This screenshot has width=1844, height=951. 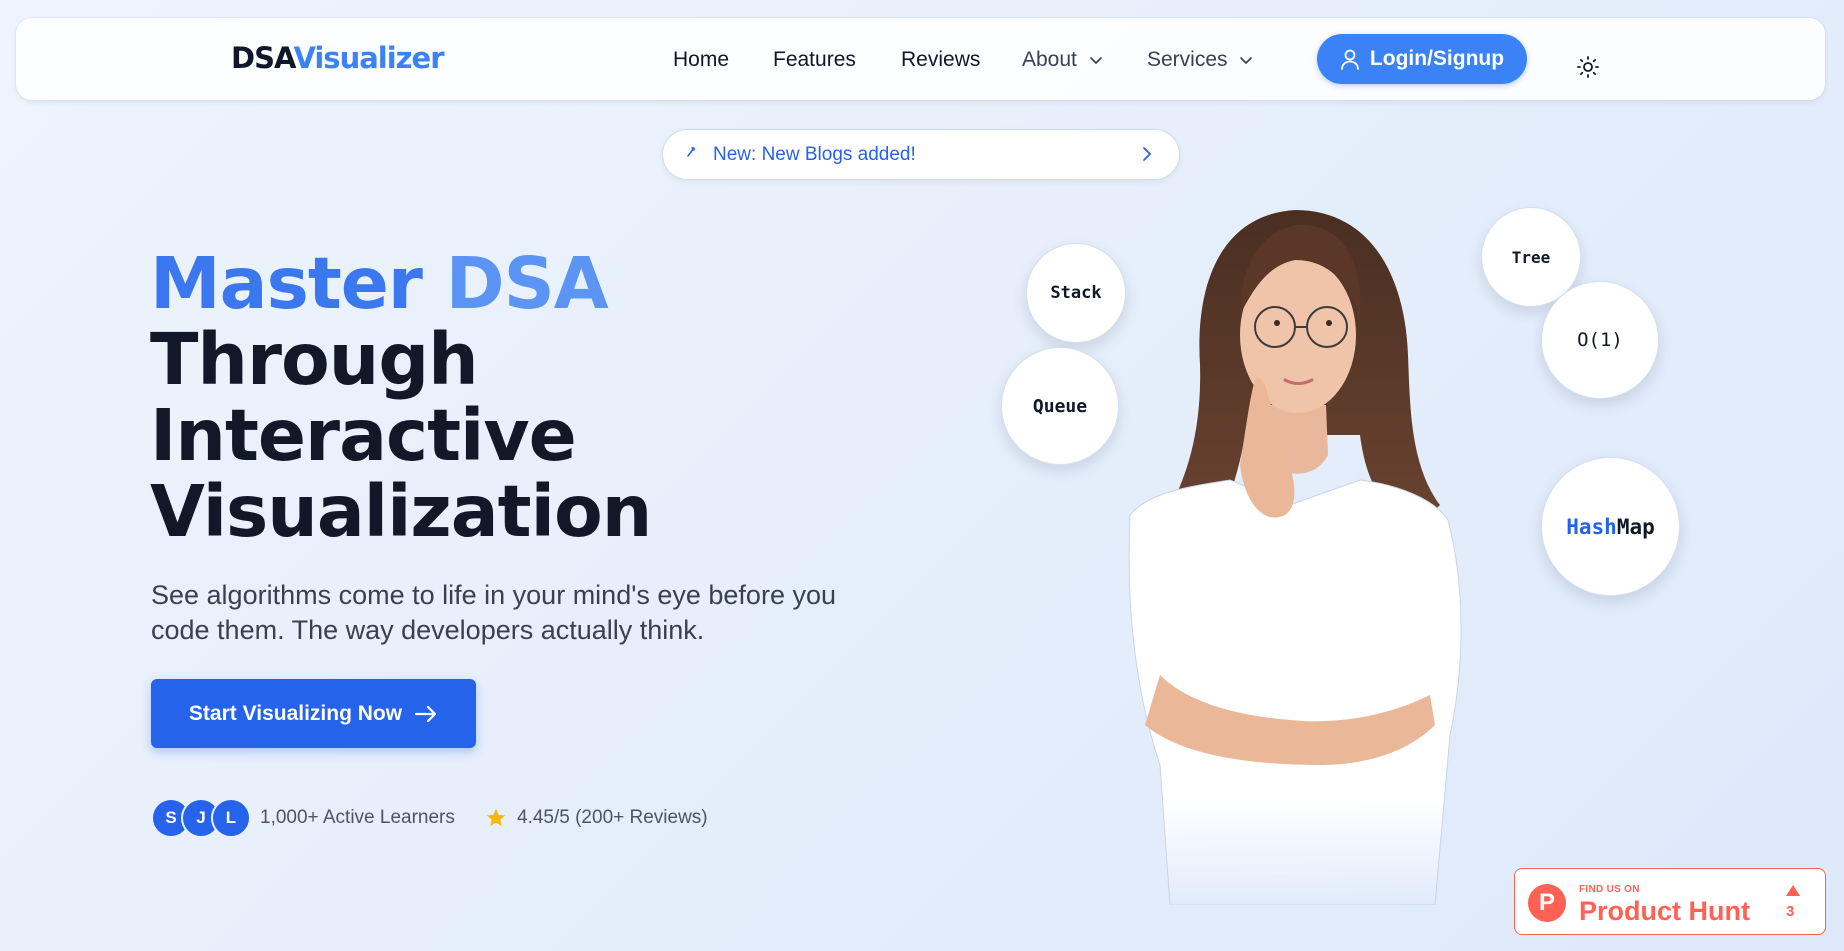 I want to click on nav-home: Home, so click(x=701, y=60).